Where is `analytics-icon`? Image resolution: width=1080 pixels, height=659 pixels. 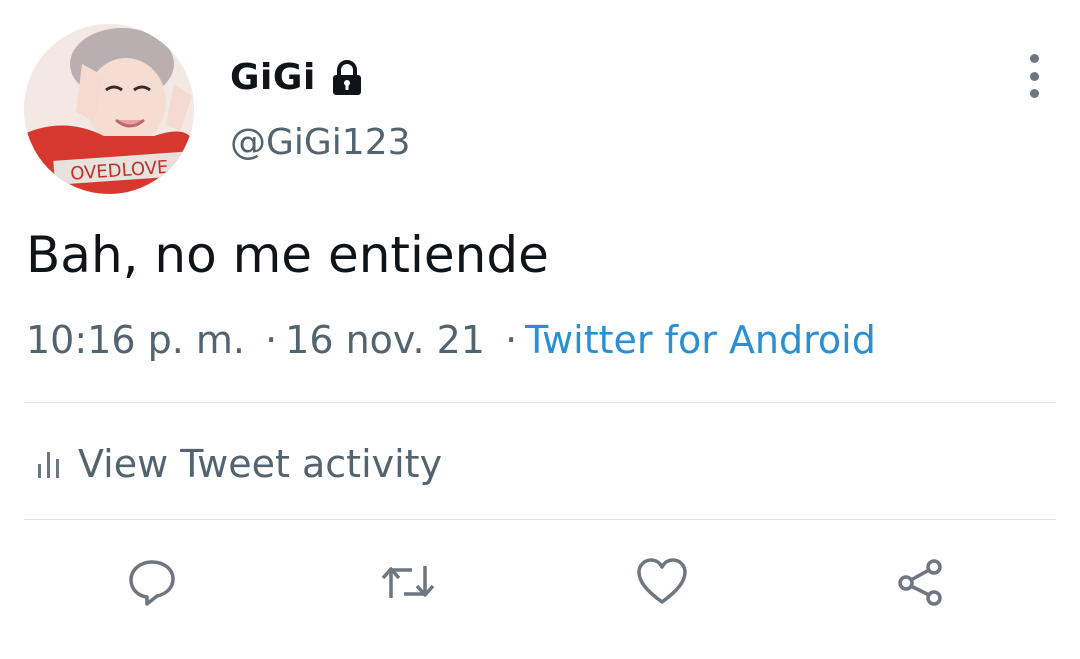
analytics-icon is located at coordinates (49, 464).